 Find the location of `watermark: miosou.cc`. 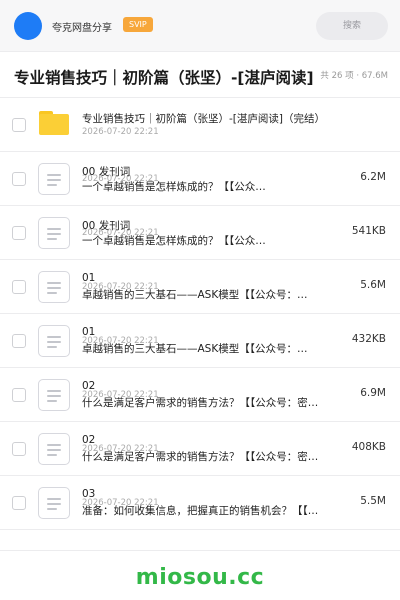

watermark: miosou.cc is located at coordinates (200, 577).